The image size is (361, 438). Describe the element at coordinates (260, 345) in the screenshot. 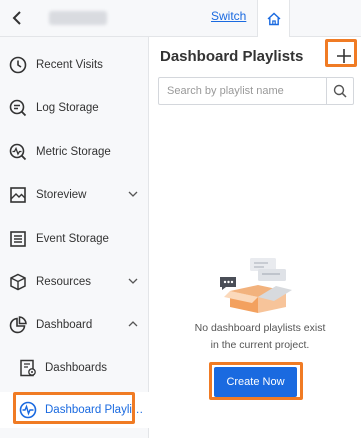

I see `empty-state-line-2: in the current project.` at that location.